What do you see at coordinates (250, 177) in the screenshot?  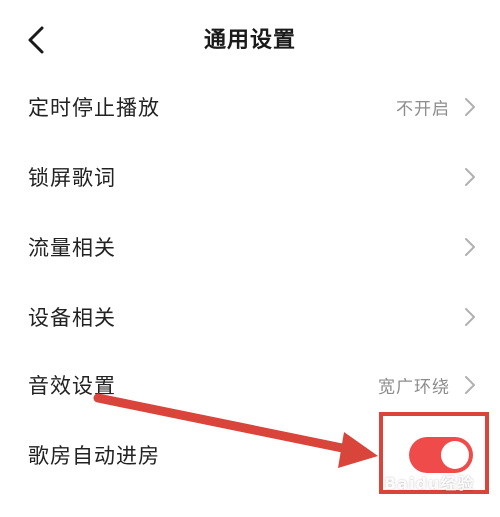 I see `setting-row-lockscreen-lyrics: 锁屏歌词` at bounding box center [250, 177].